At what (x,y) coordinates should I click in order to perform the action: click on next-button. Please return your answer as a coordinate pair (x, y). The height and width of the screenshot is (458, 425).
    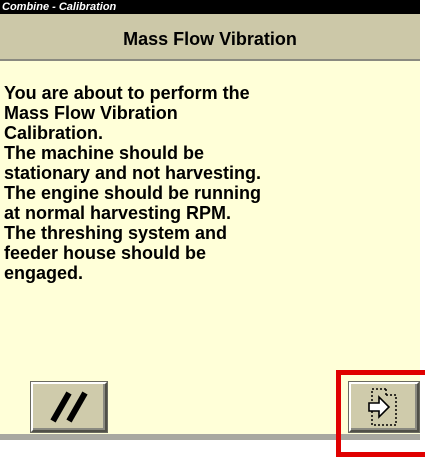
    Looking at the image, I should click on (384, 407).